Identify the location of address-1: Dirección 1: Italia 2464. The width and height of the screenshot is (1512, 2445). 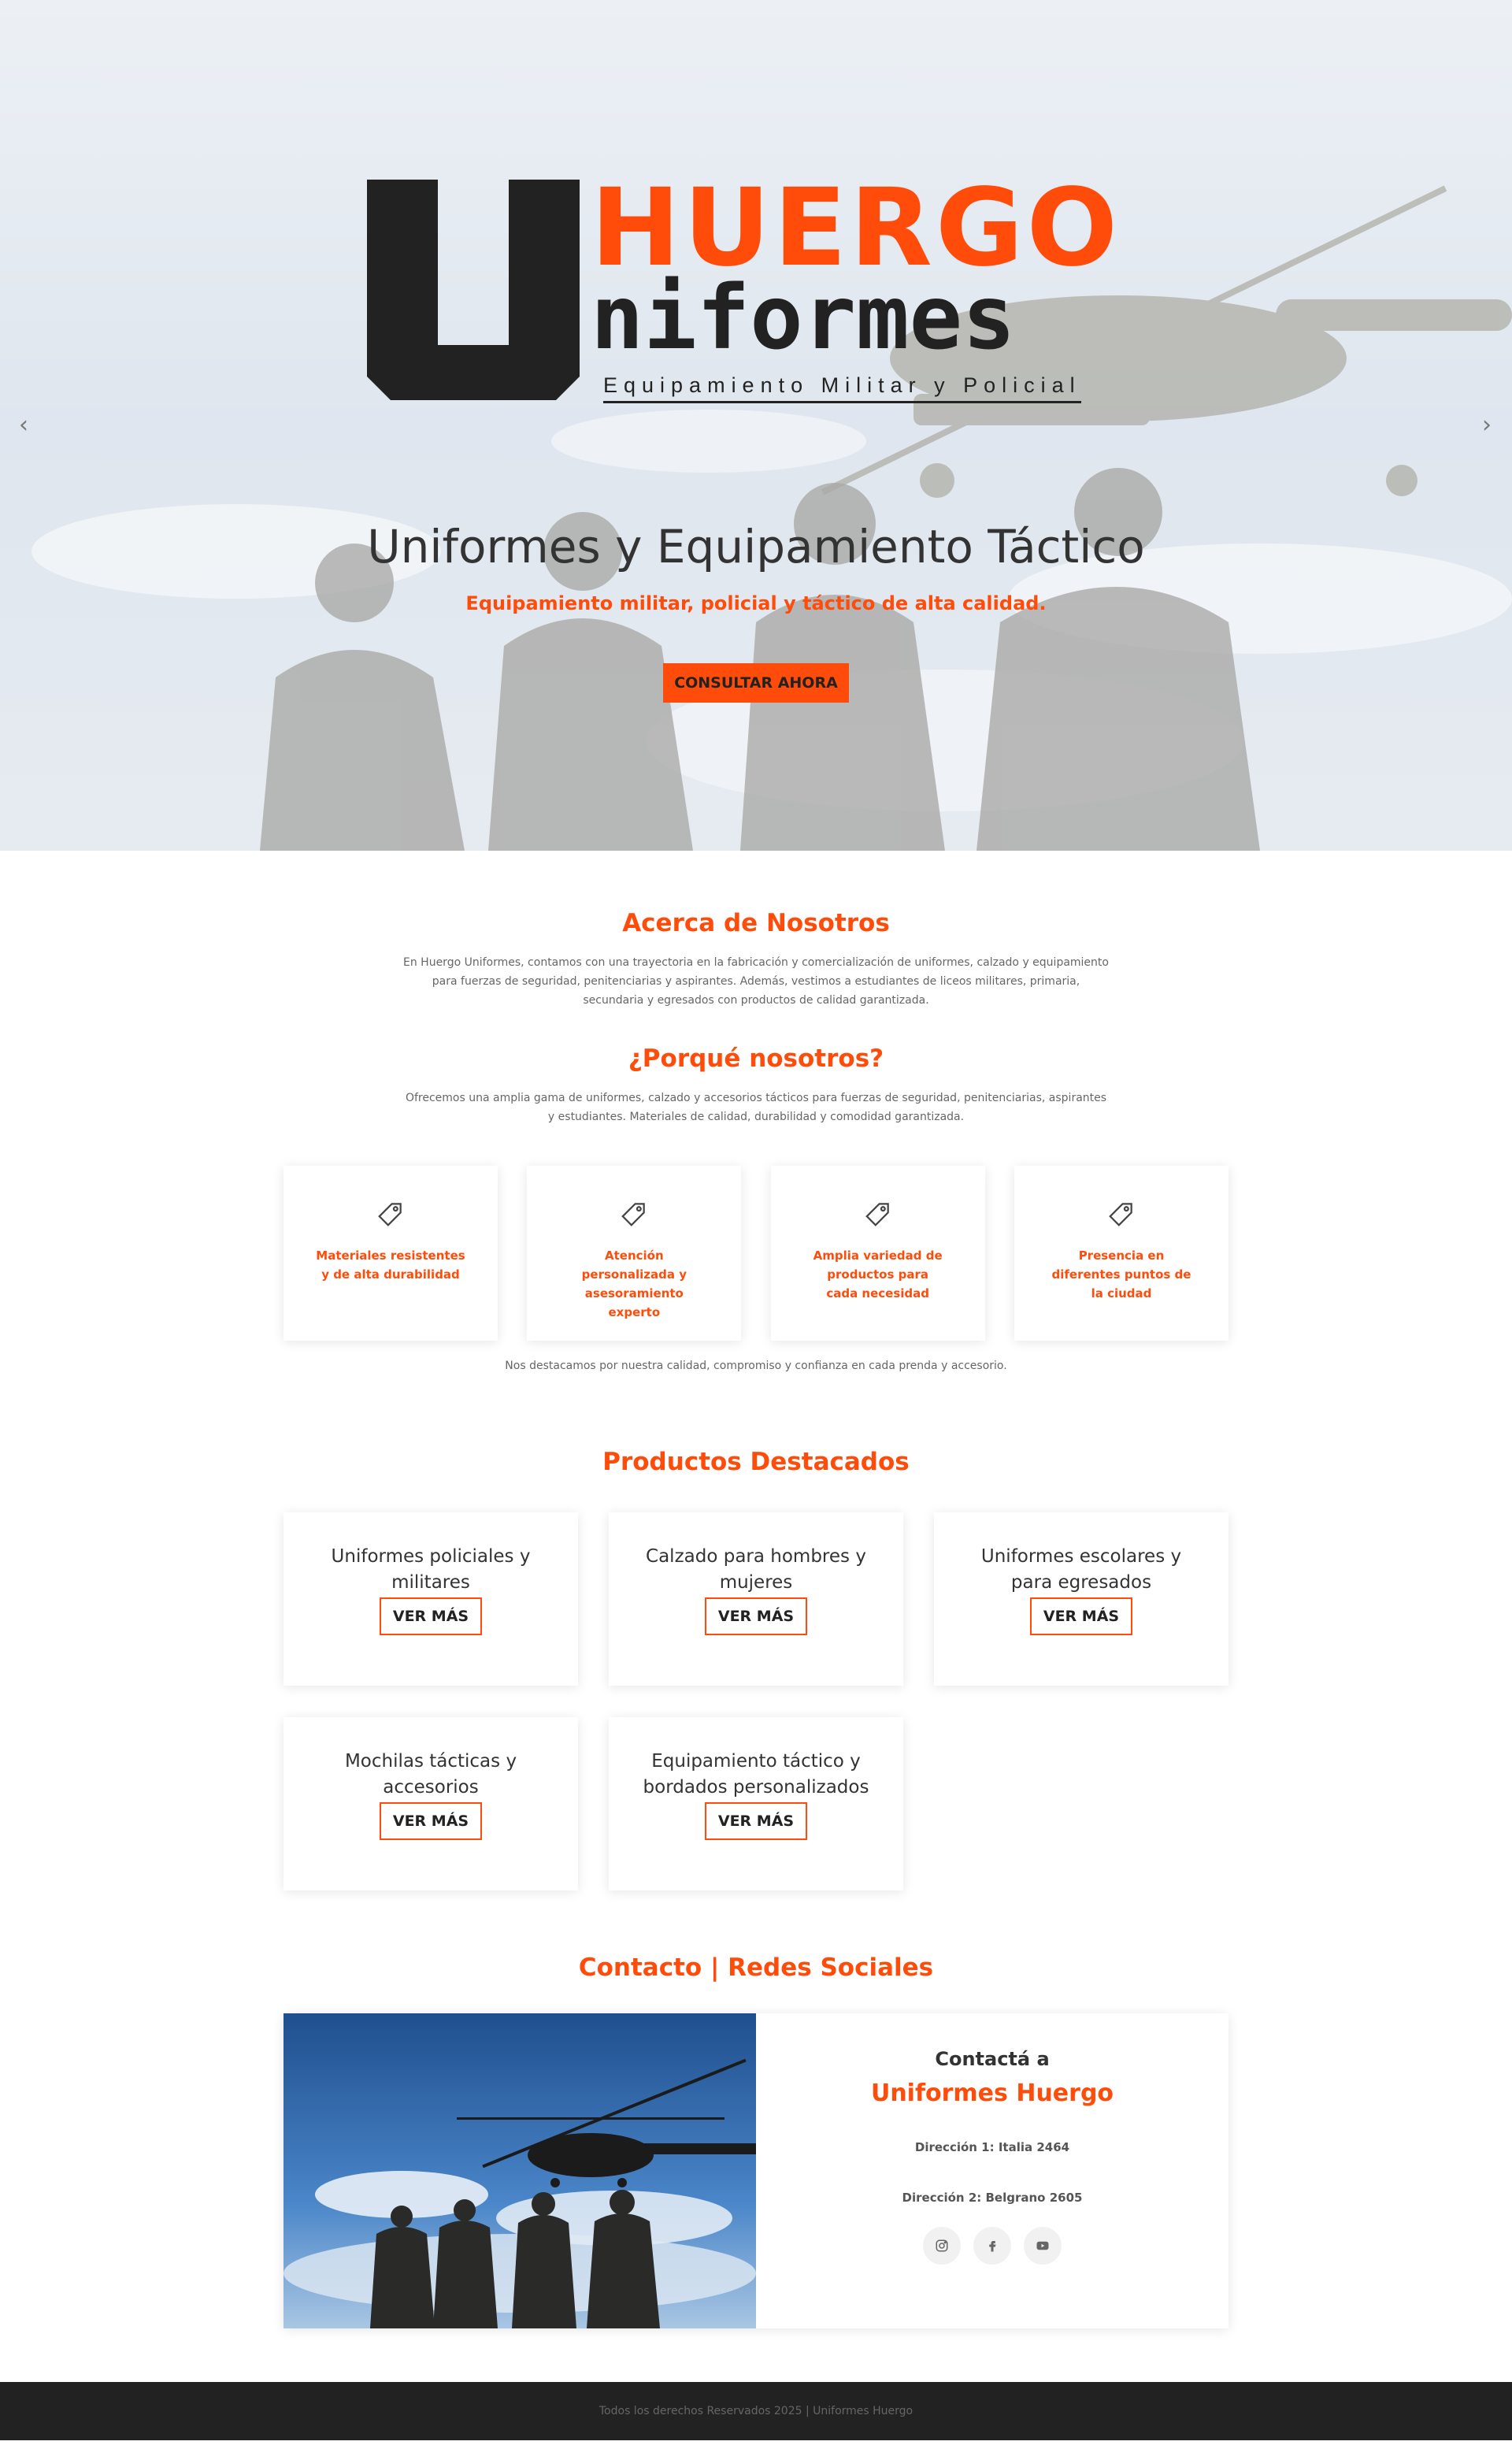
(992, 2147).